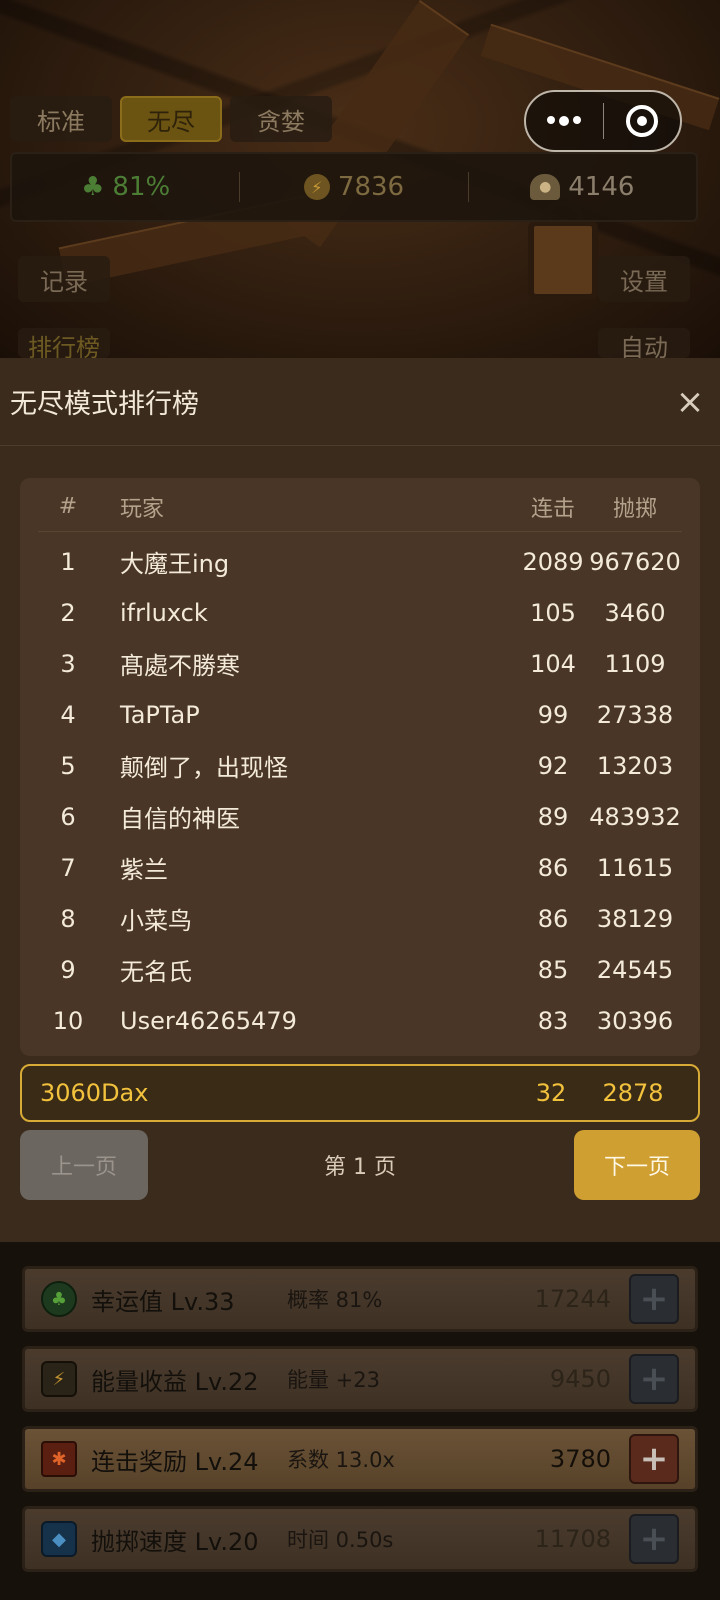  I want to click on more-button, so click(564, 121).